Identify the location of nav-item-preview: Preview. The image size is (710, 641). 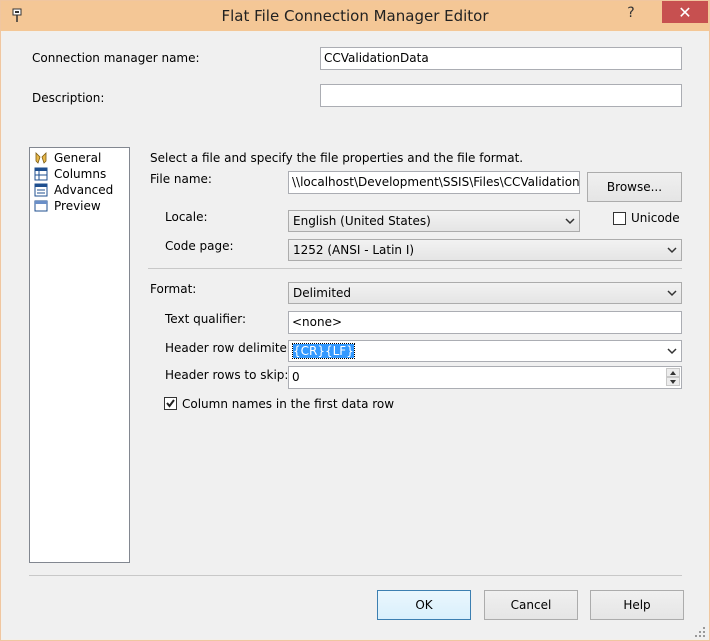
(67, 206).